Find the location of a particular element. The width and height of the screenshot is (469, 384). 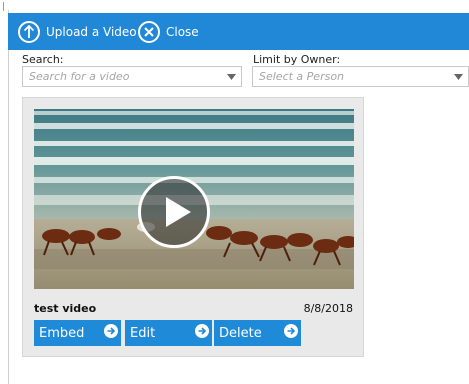

play-button is located at coordinates (174, 212).